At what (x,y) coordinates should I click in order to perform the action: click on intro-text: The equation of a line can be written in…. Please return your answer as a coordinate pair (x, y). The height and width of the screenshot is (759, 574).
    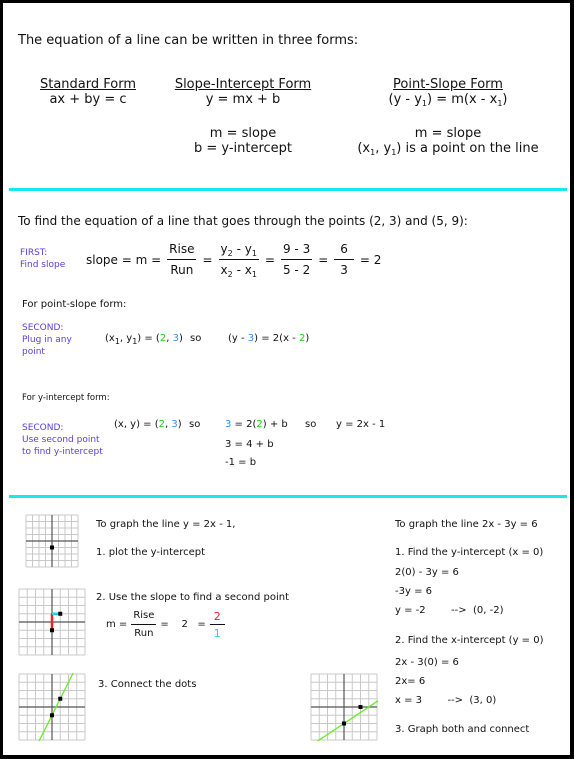
    Looking at the image, I should click on (188, 40).